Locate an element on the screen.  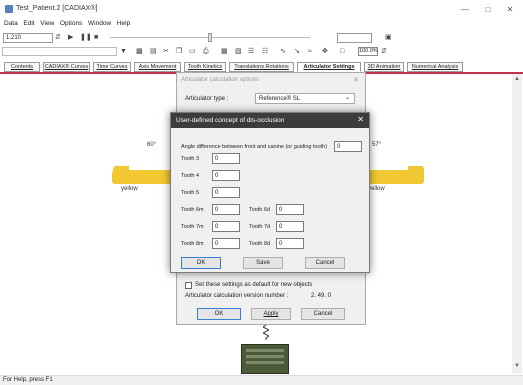
right-articulator-end is located at coordinates (416, 175).